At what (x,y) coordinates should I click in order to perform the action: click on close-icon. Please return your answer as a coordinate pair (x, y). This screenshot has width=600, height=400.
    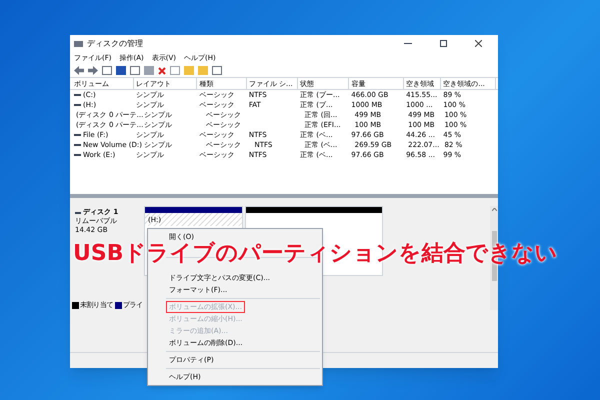
    Looking at the image, I should click on (478, 43).